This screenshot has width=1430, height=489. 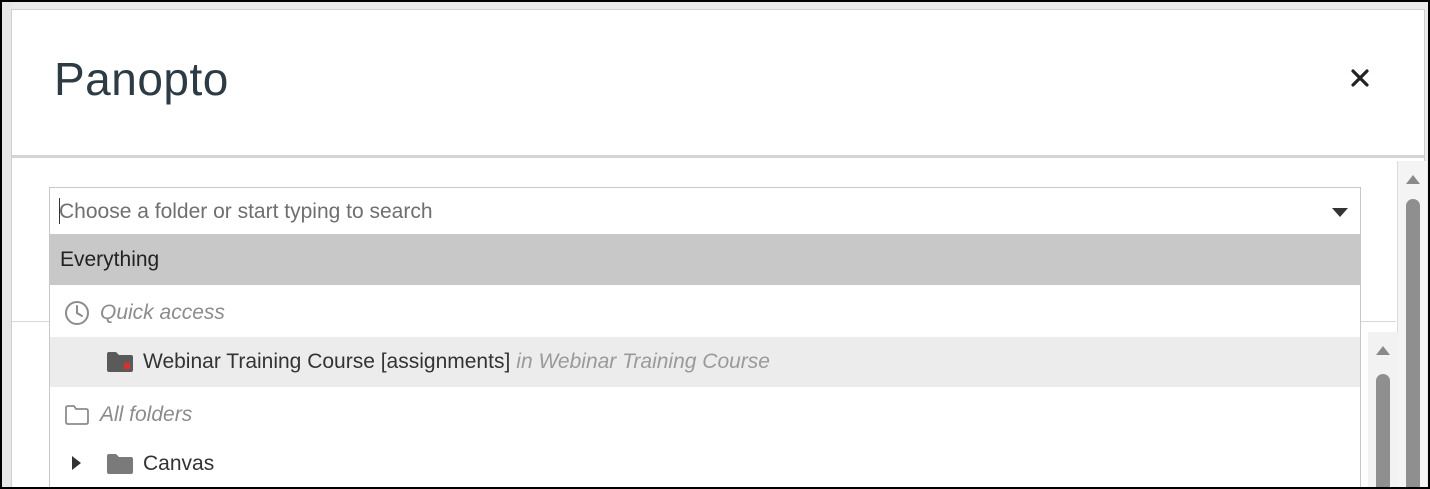 I want to click on assignment-folder-icon, so click(x=120, y=362).